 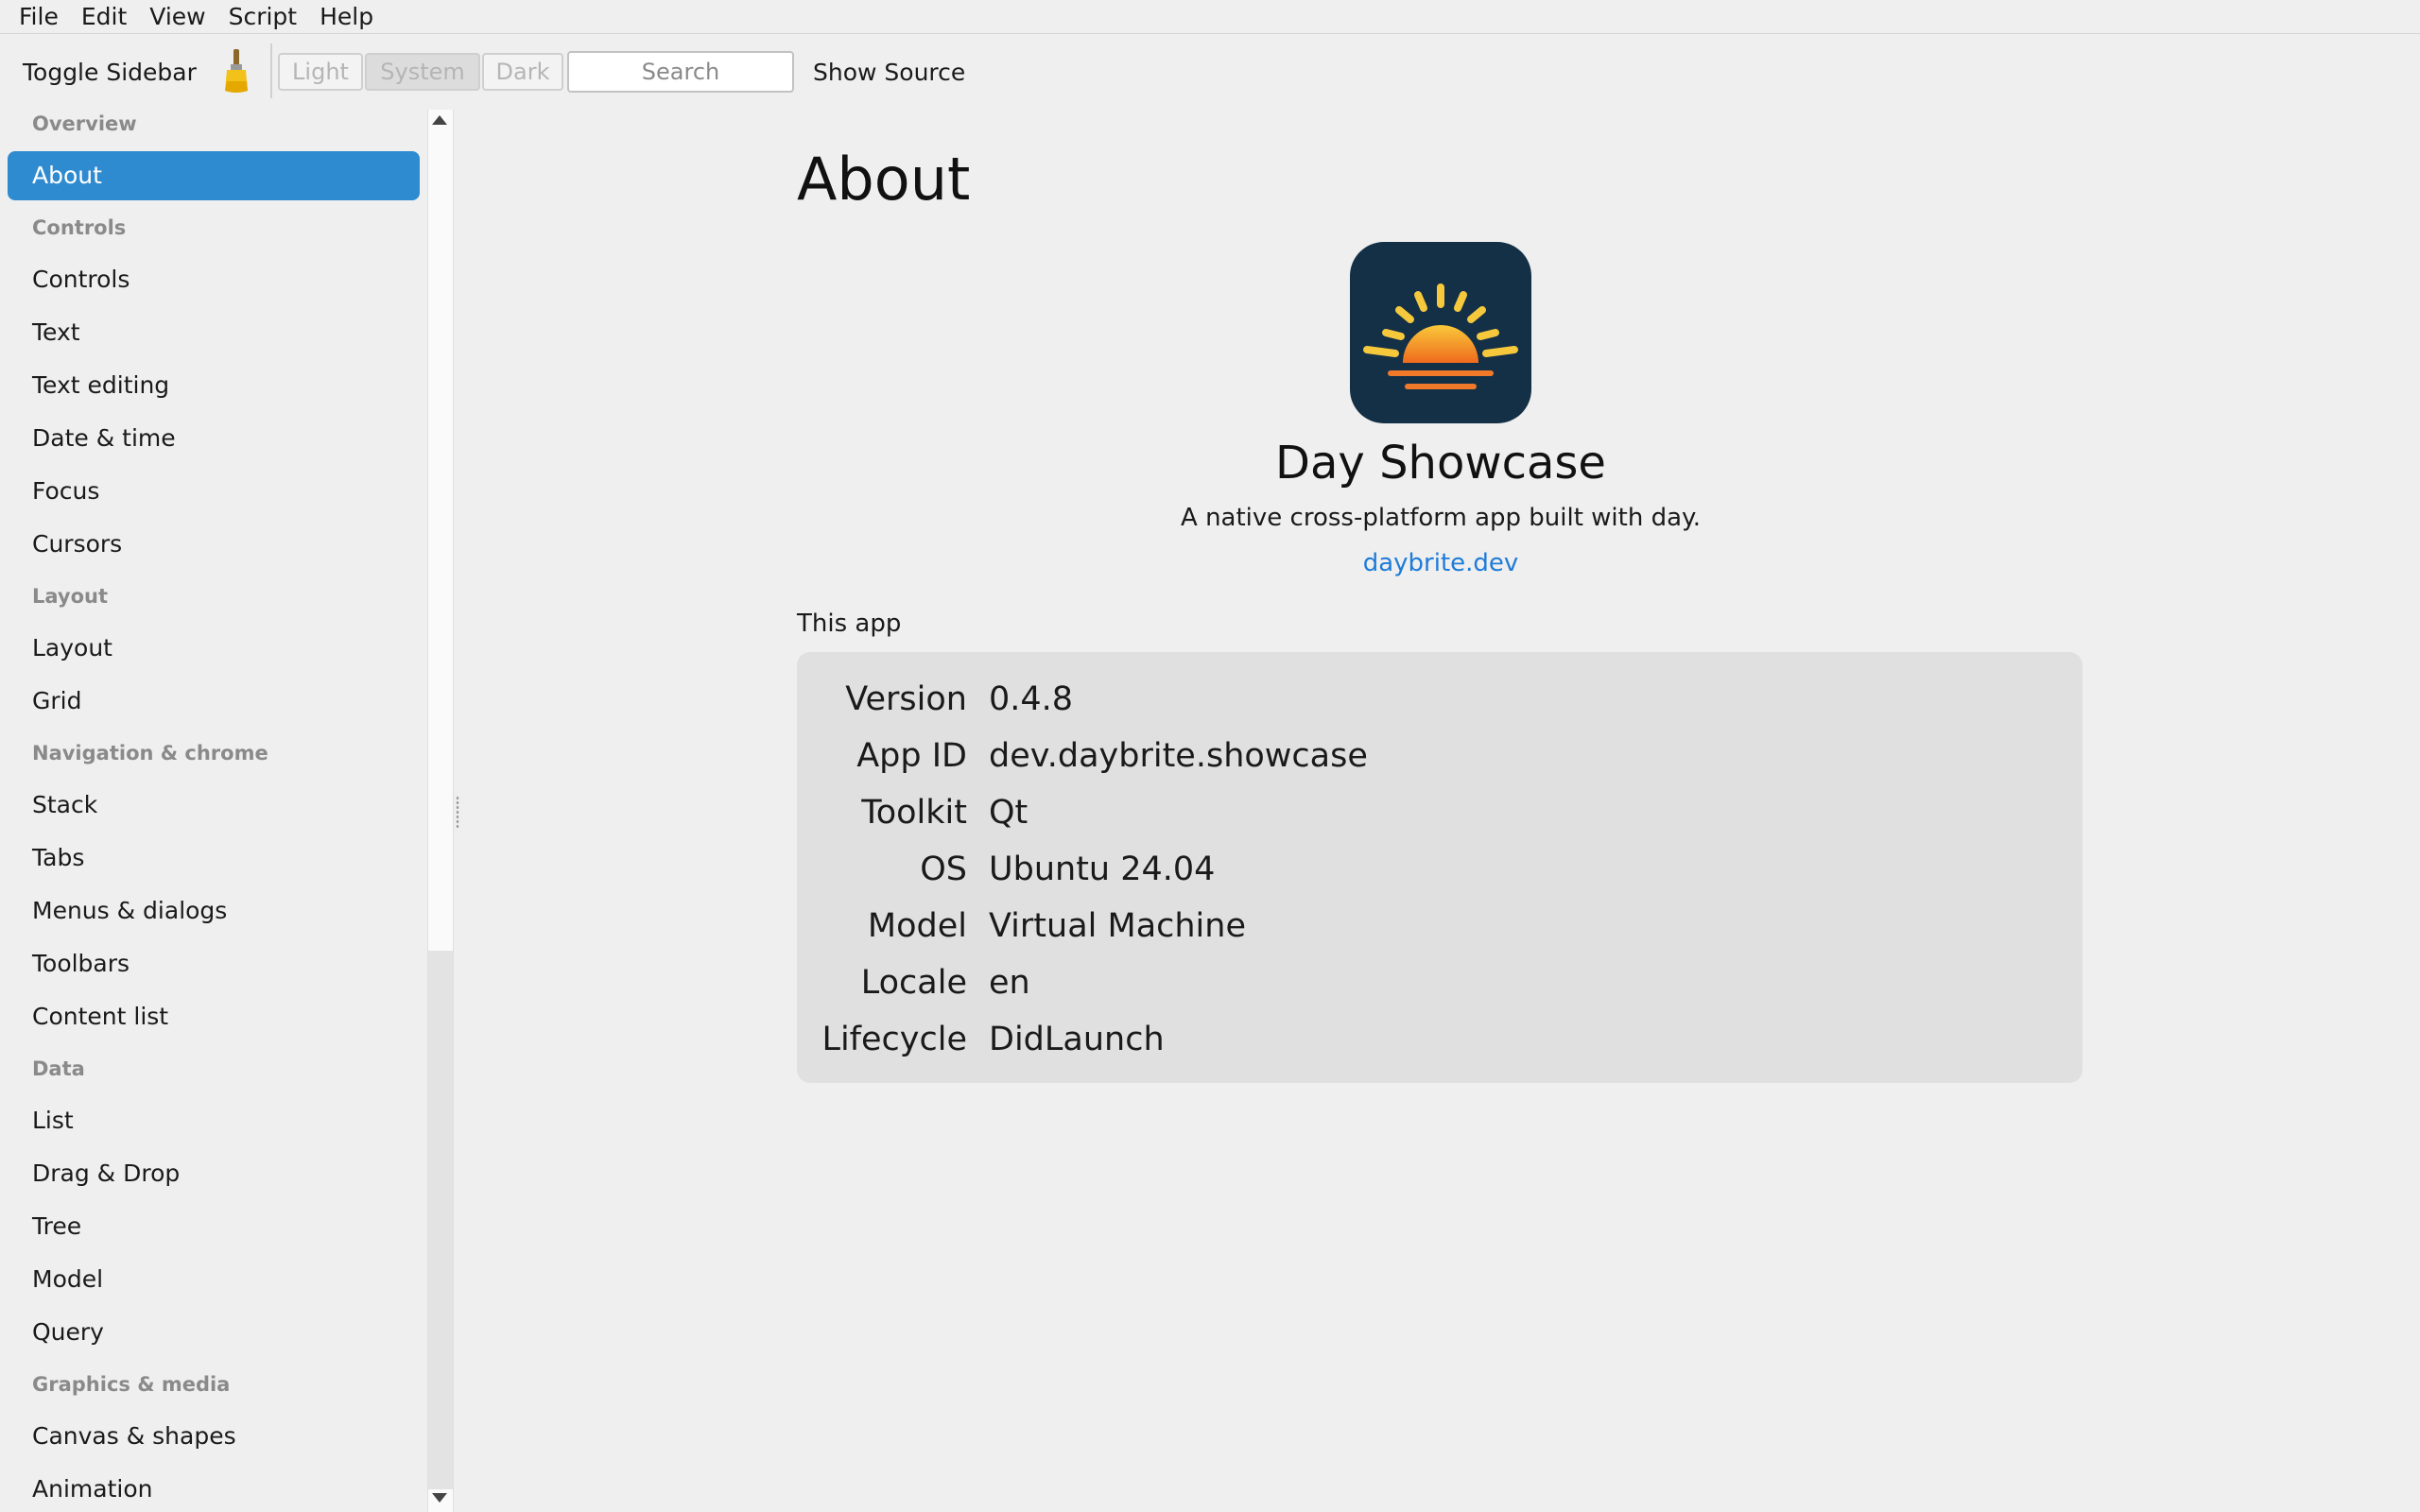 I want to click on info-value: Ubuntu 24.04, so click(x=1103, y=869).